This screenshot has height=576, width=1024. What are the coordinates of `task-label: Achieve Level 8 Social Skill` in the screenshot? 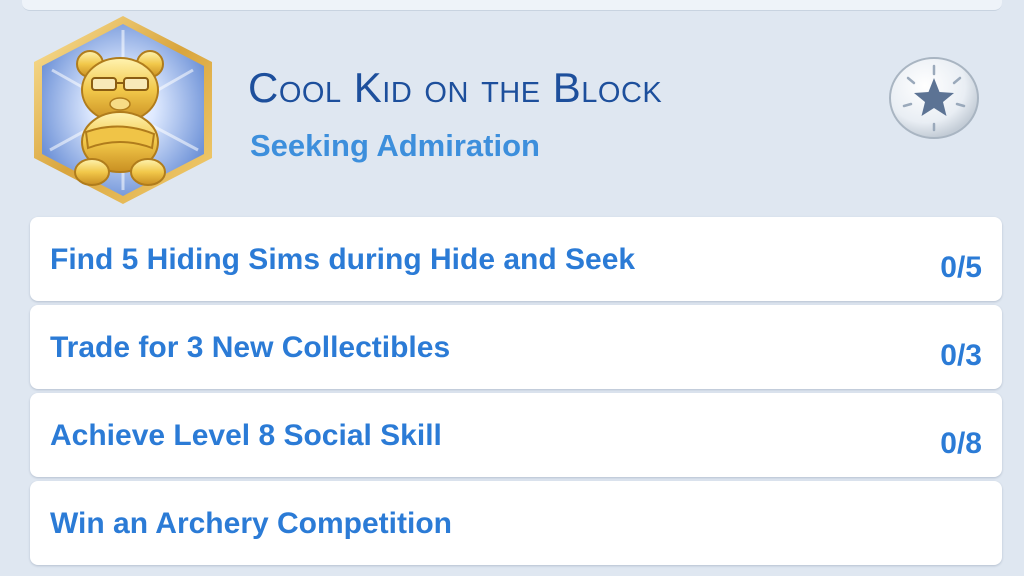 It's located at (246, 435).